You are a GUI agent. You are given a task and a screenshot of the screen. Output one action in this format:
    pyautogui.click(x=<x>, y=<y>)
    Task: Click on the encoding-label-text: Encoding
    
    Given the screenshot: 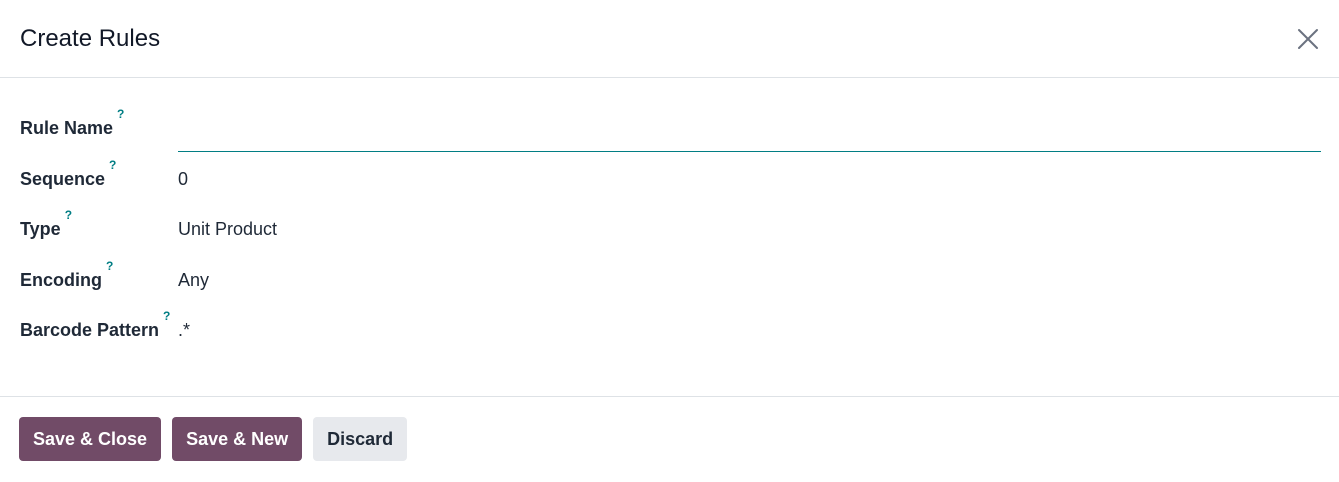 What is the action you would take?
    pyautogui.click(x=61, y=279)
    